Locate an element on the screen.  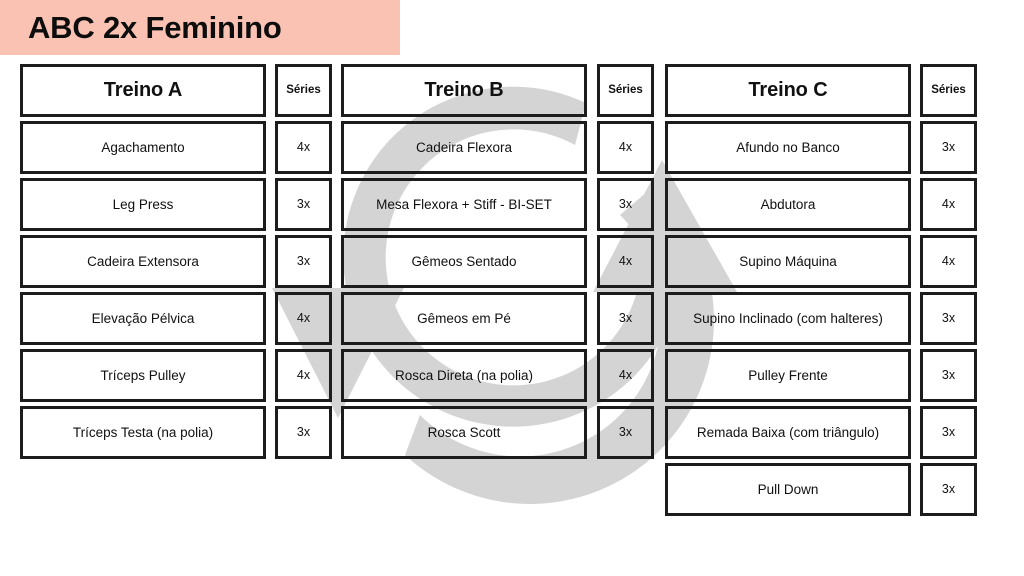
exercise-cell: Remada Baixa (com triângulo) is located at coordinates (788, 432).